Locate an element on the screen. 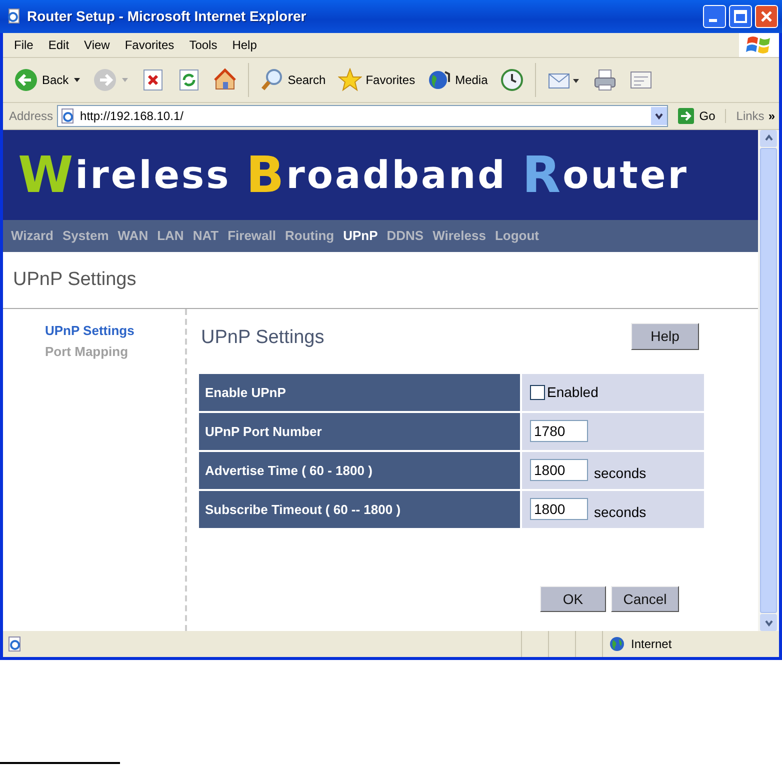 The image size is (782, 765). page-heading: UPnP Settings is located at coordinates (380, 280).